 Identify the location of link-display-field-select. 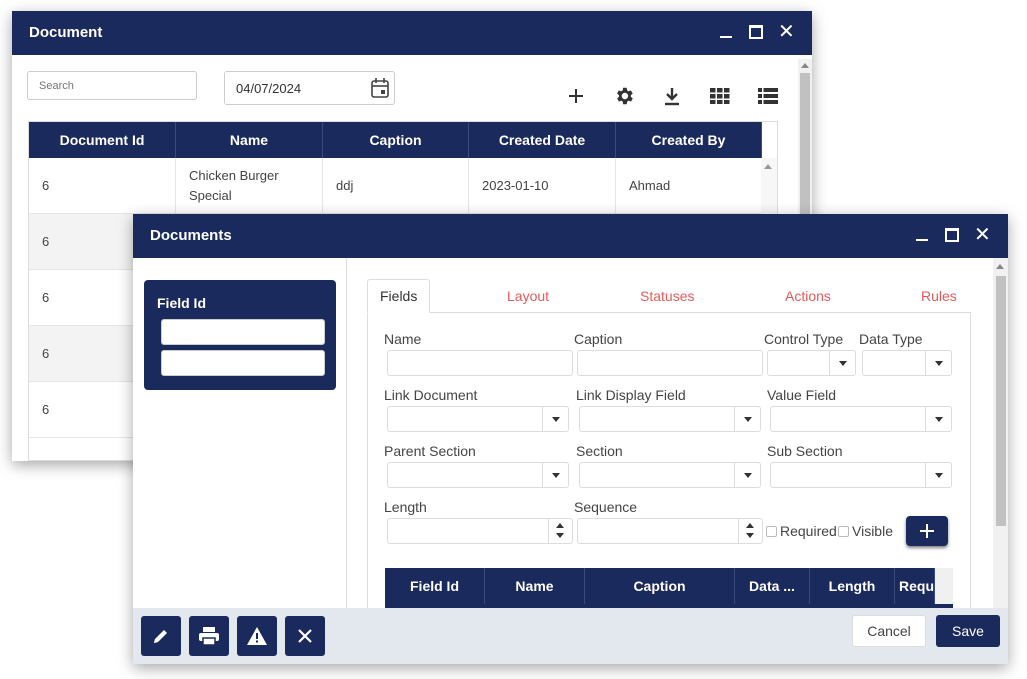
(670, 419).